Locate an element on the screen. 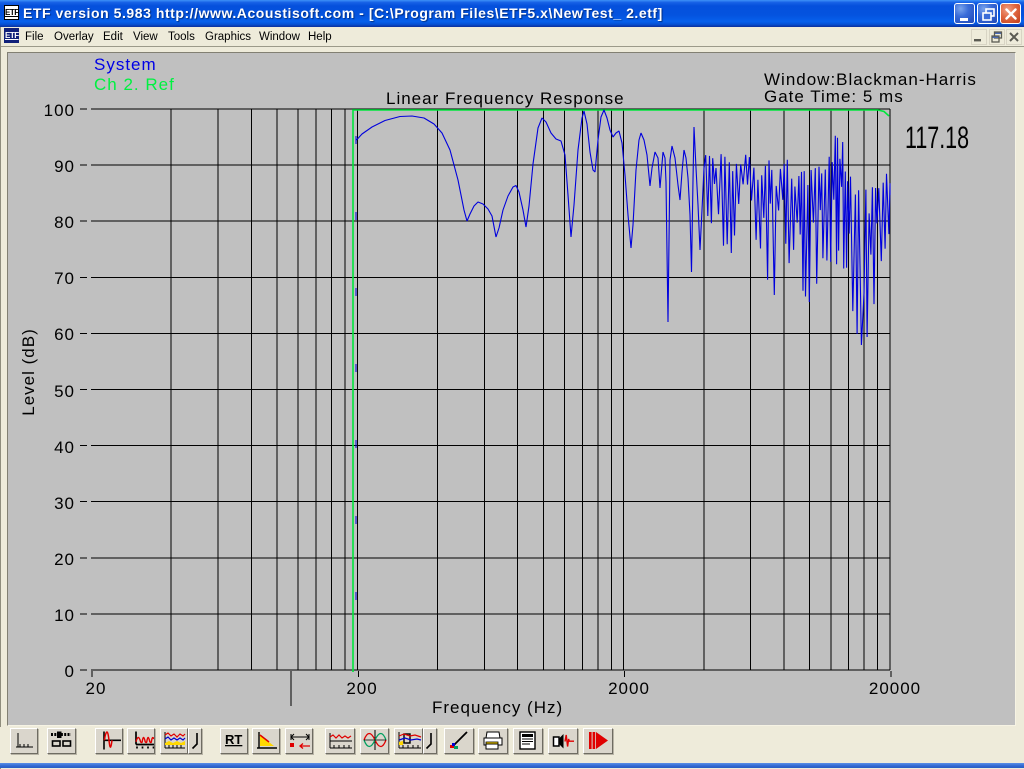 The image size is (1024, 769). svg-text: RT is located at coordinates (233, 739).